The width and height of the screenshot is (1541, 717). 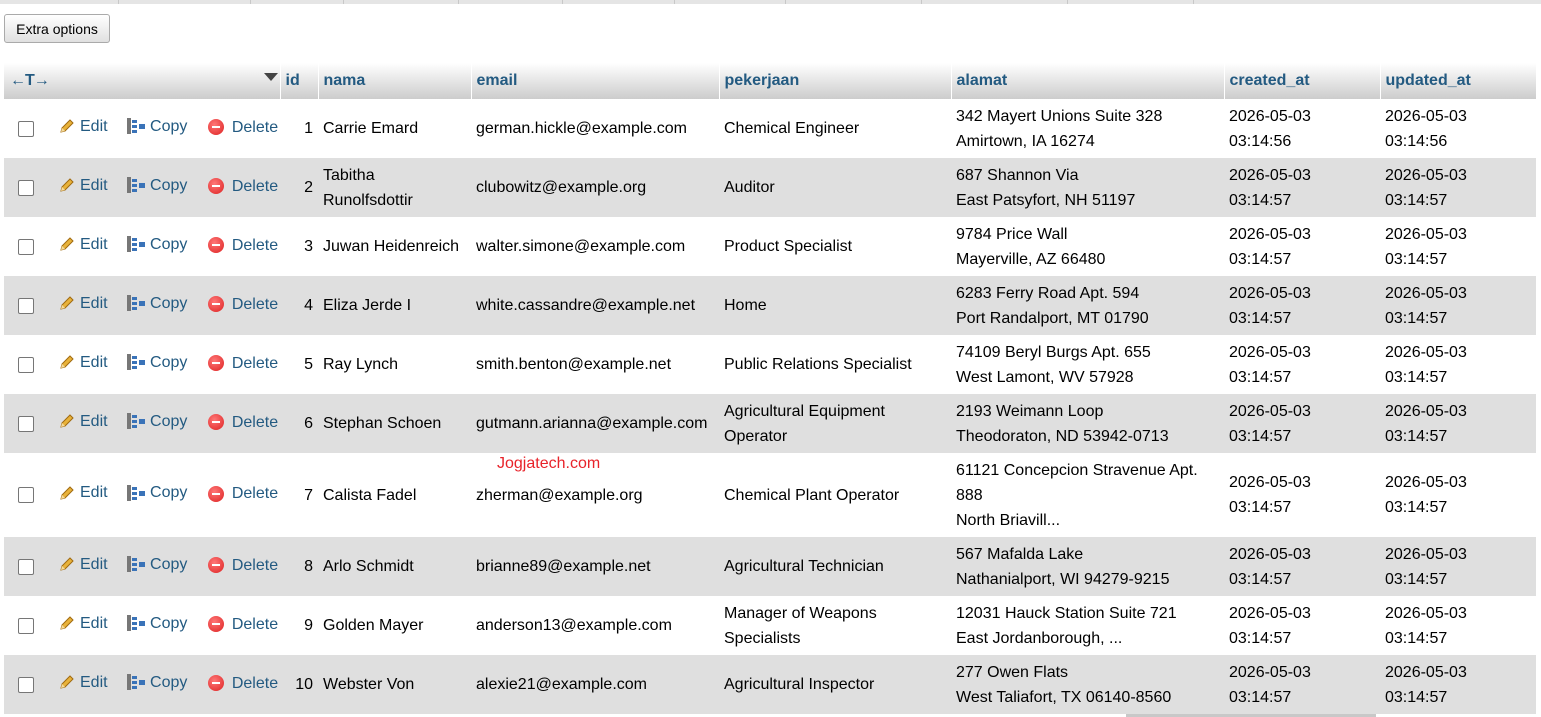 I want to click on cell-nama: Carrie Emard, so click(x=394, y=128).